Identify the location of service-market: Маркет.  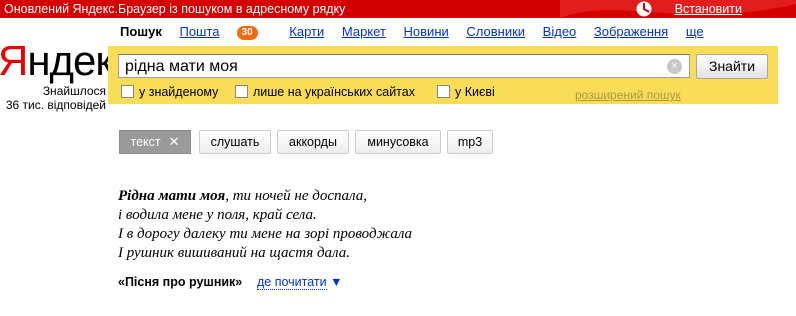
(364, 31).